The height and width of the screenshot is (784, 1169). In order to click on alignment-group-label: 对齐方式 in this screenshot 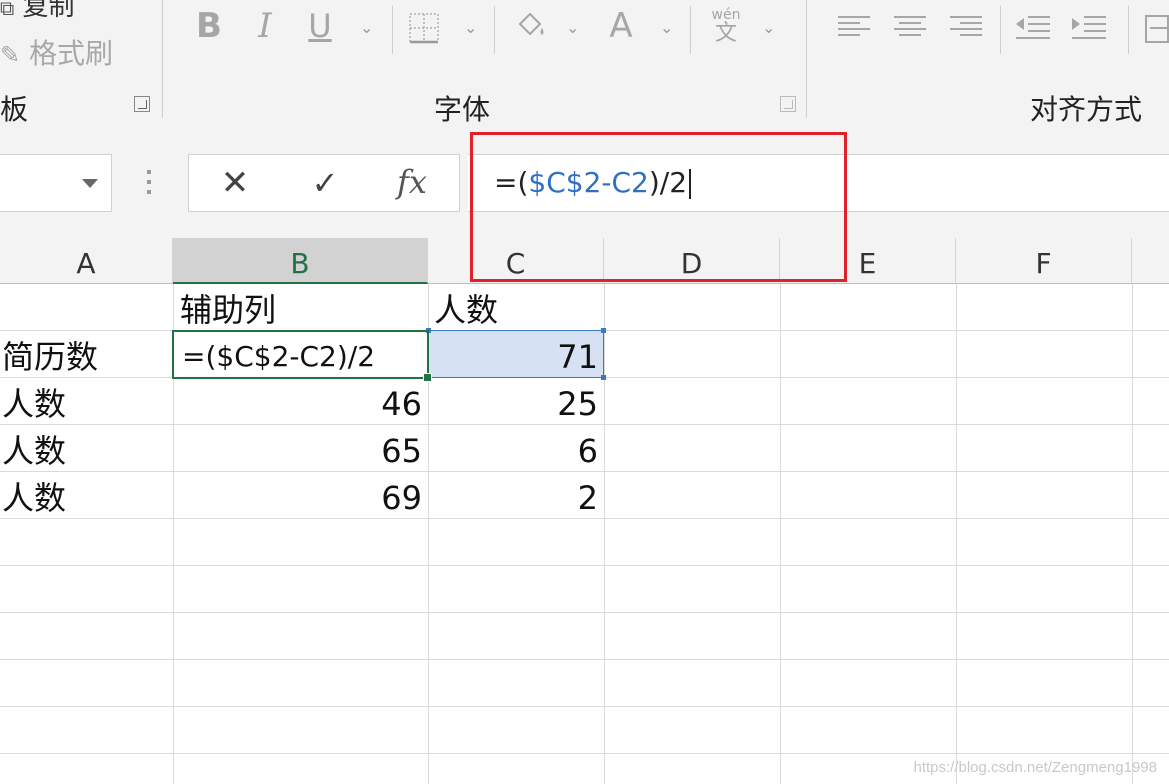, I will do `click(1086, 109)`.